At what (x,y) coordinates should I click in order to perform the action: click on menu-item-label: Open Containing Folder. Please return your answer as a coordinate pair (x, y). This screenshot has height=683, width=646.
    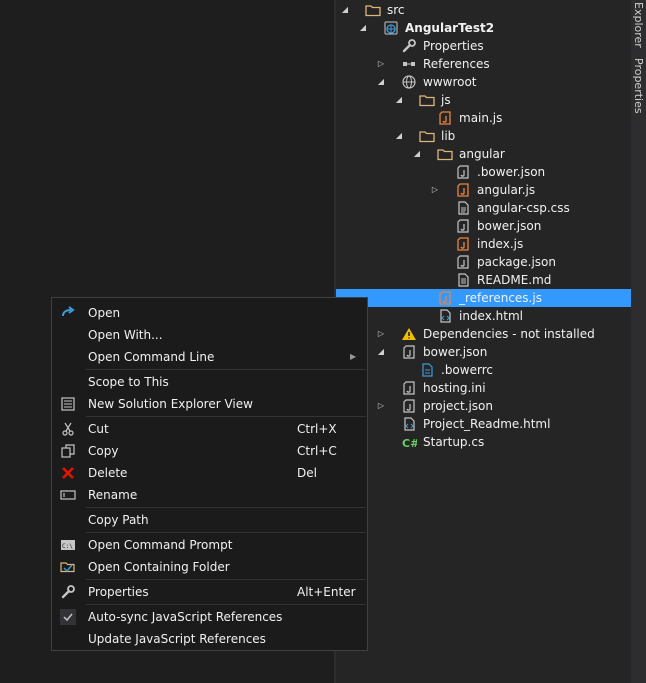
    Looking at the image, I should click on (159, 567).